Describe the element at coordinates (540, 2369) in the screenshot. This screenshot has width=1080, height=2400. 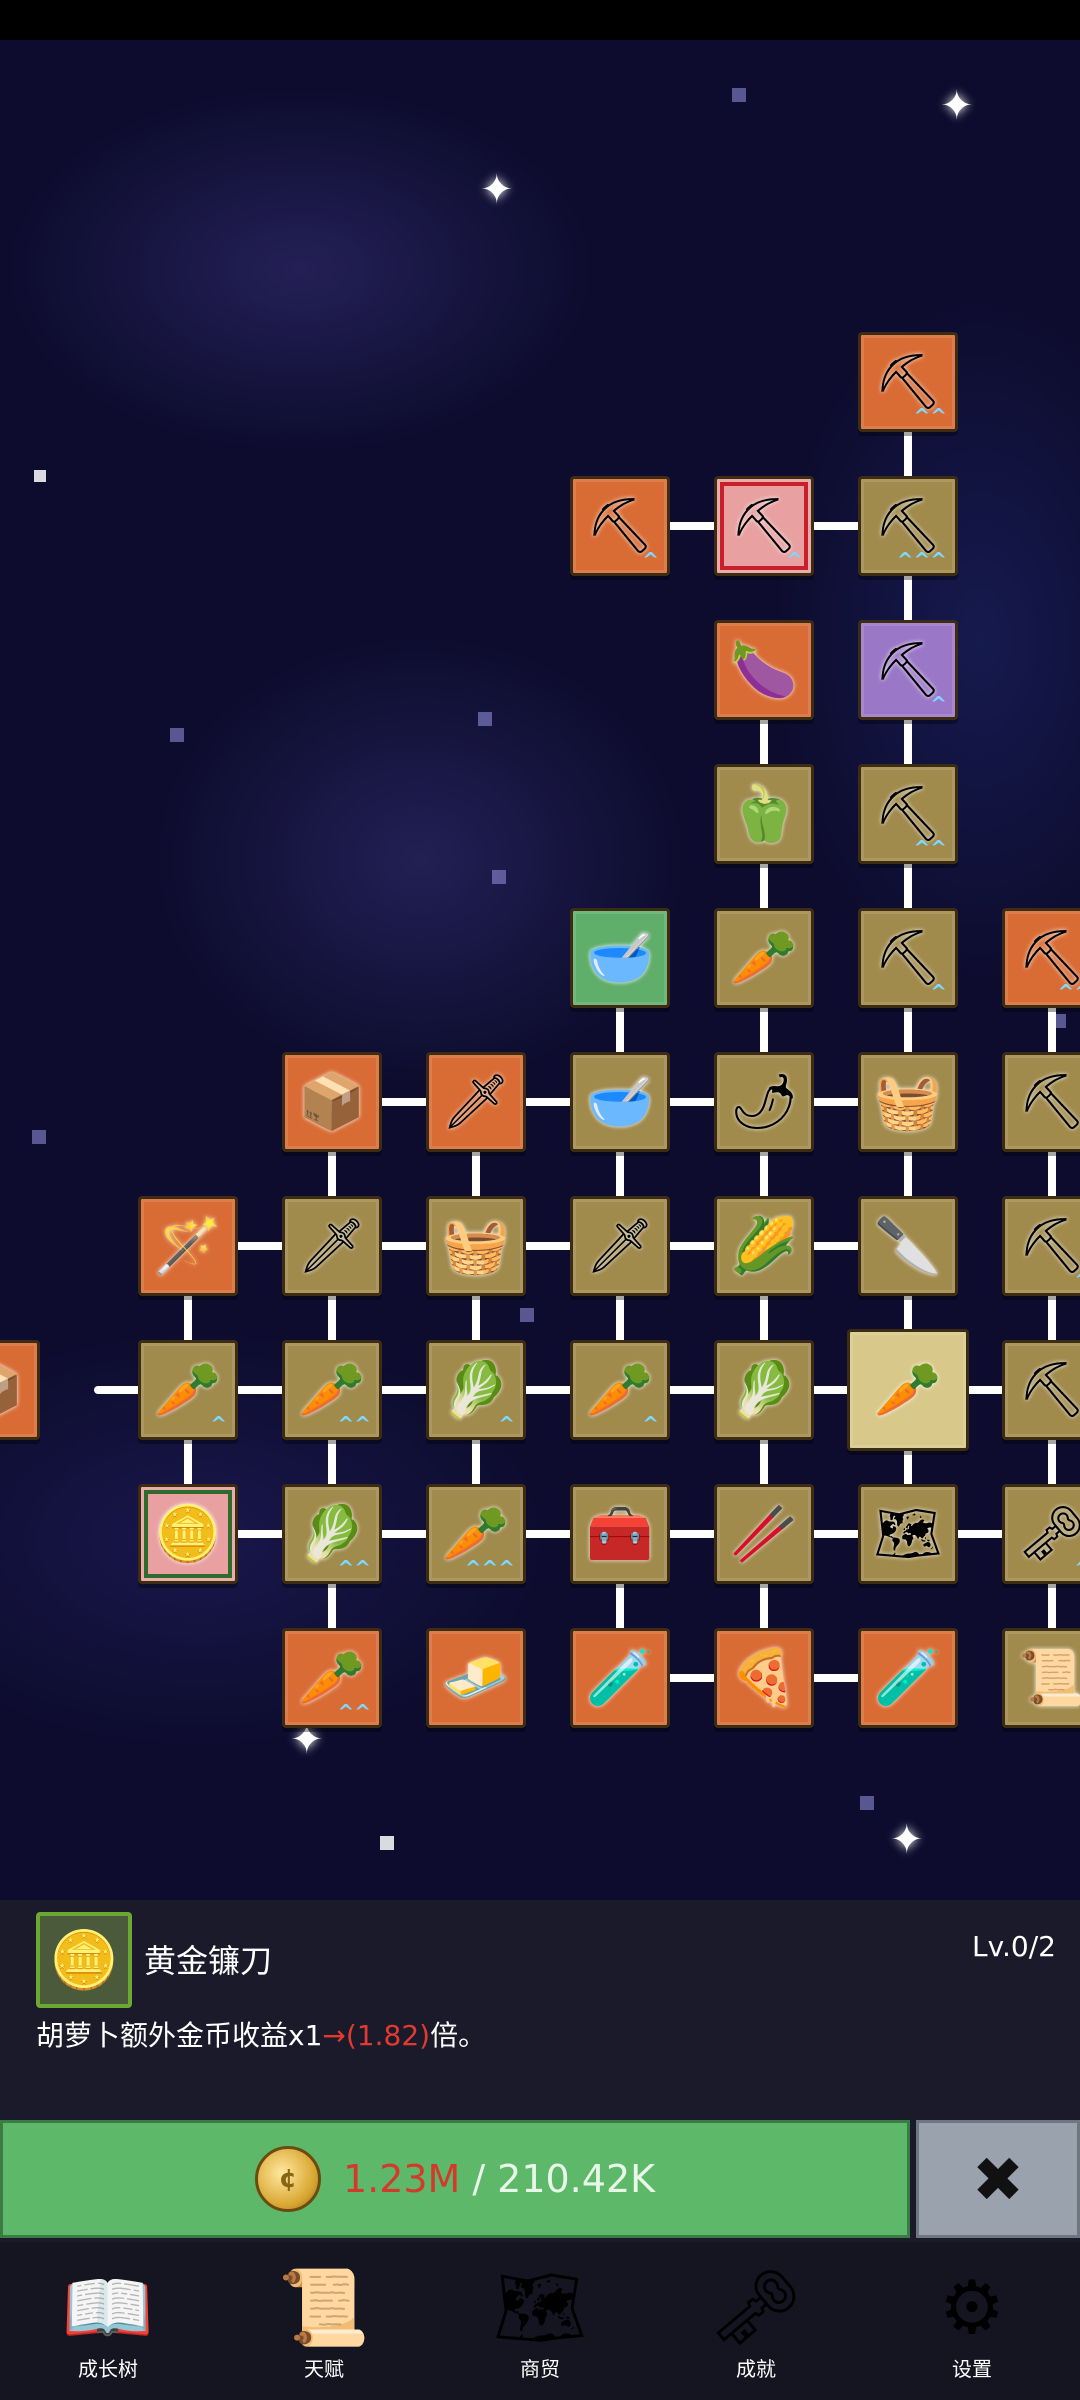
I see `nav-label: 商贸` at that location.